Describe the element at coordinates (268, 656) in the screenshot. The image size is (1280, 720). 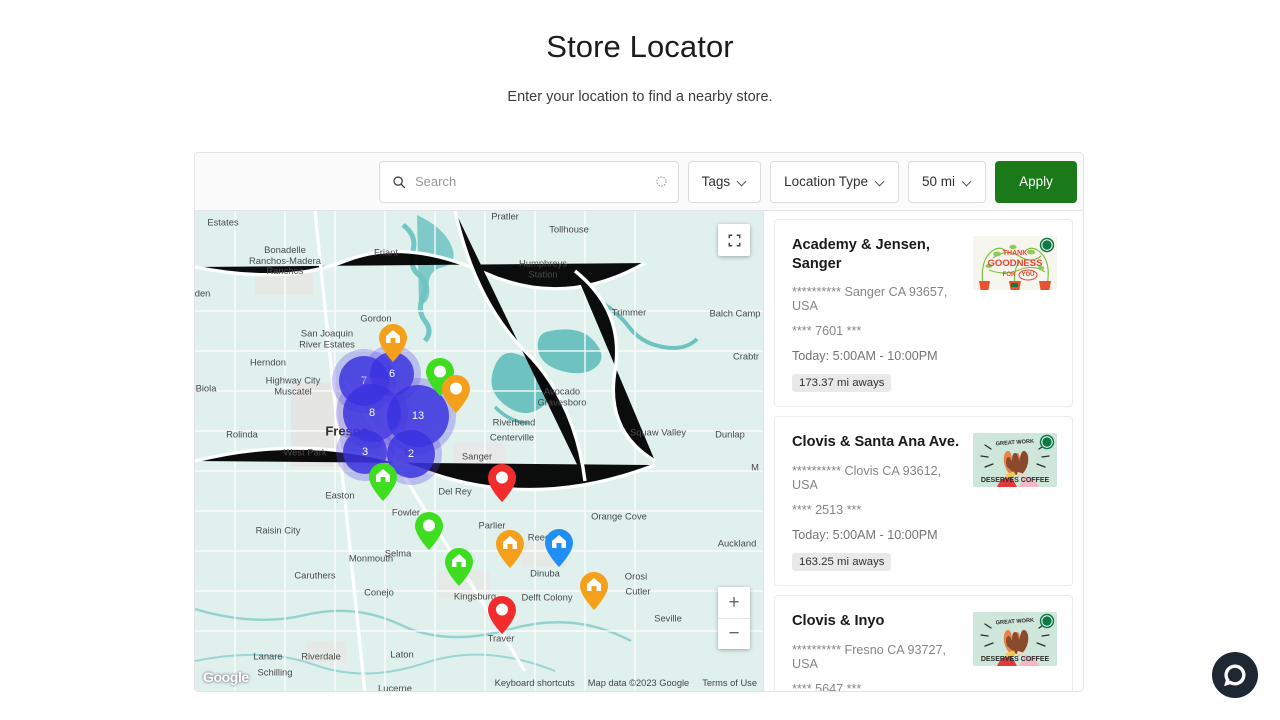
I see `map-place-label: Lanare` at that location.